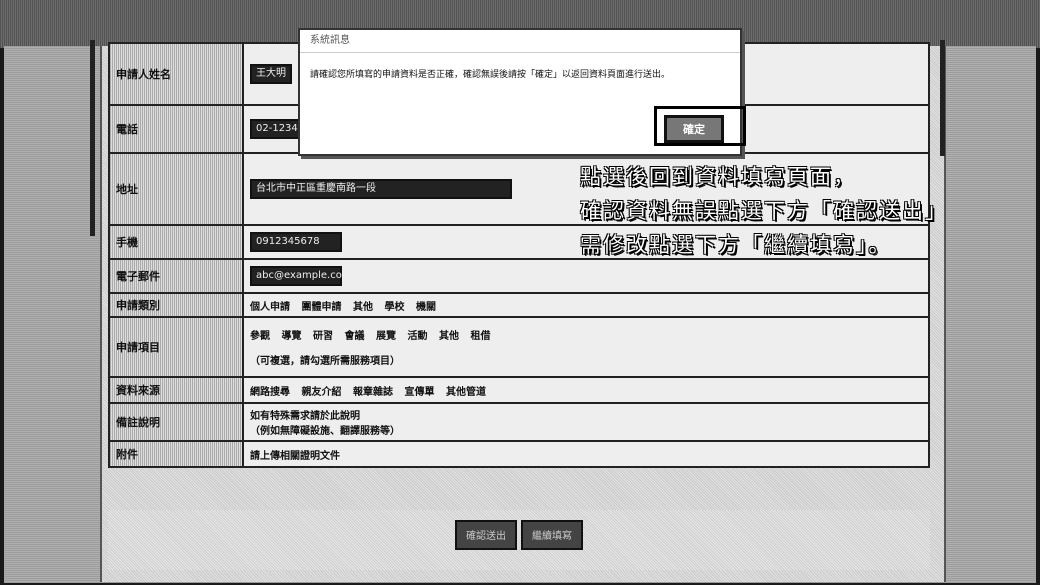 This screenshot has height=585, width=1040. I want to click on address-input: 台北市中正區重慶南路一段, so click(381, 189).